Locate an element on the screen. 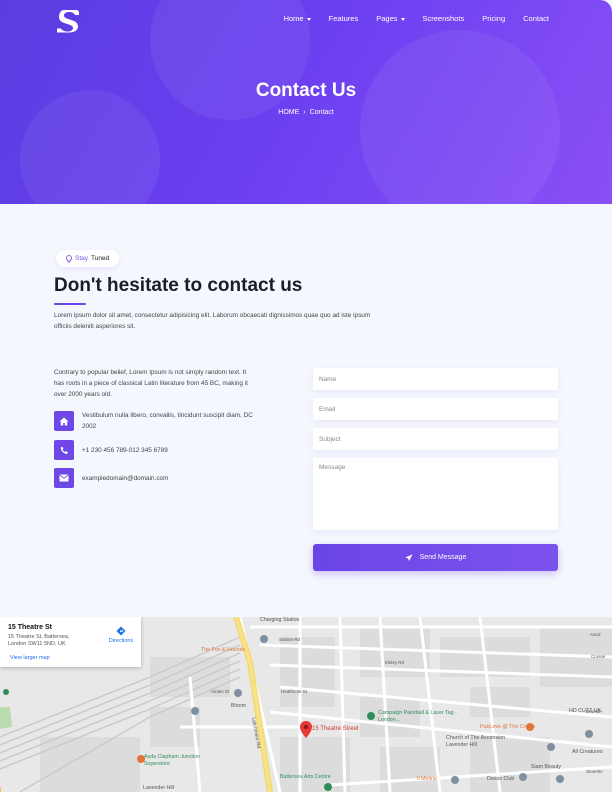 The width and height of the screenshot is (612, 792). nav-label: Pricing is located at coordinates (494, 18).